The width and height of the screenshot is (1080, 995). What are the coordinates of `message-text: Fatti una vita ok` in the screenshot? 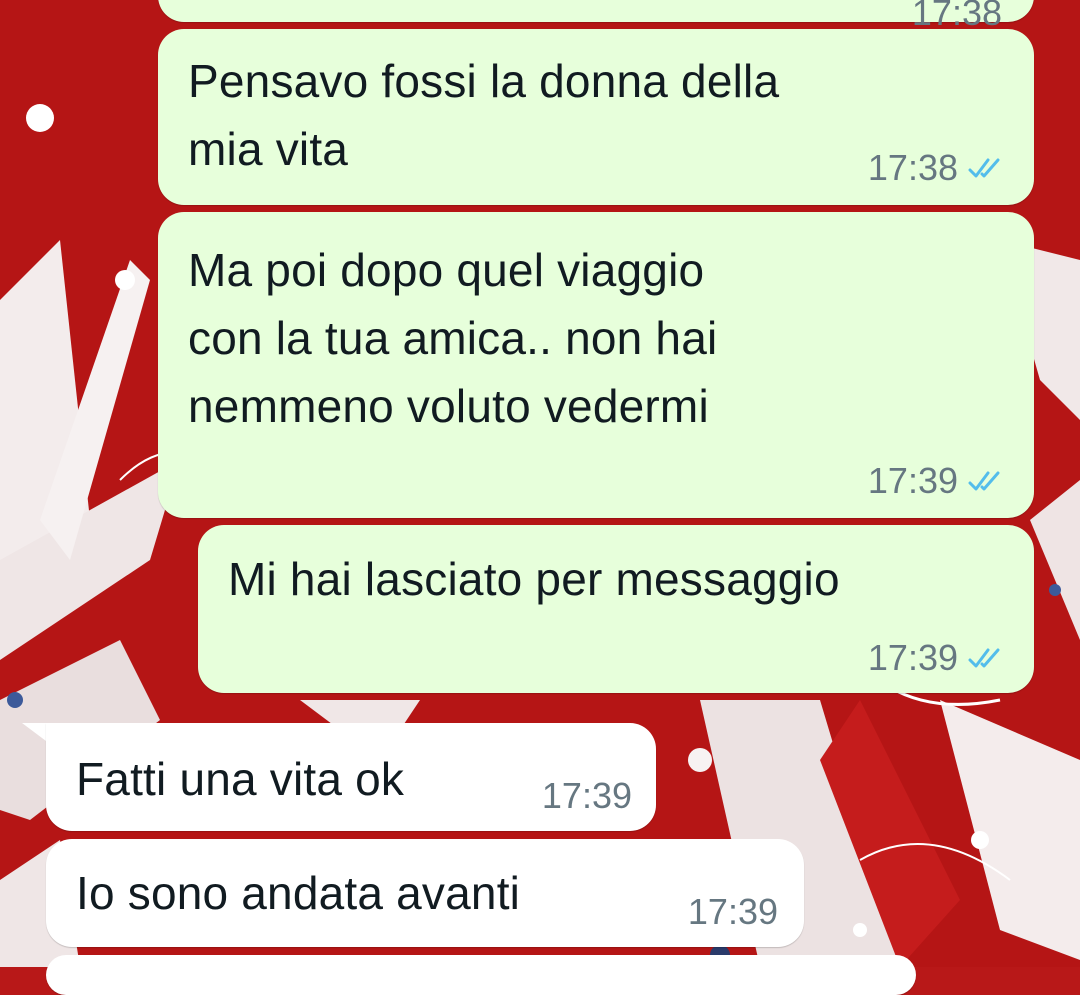 It's located at (240, 779).